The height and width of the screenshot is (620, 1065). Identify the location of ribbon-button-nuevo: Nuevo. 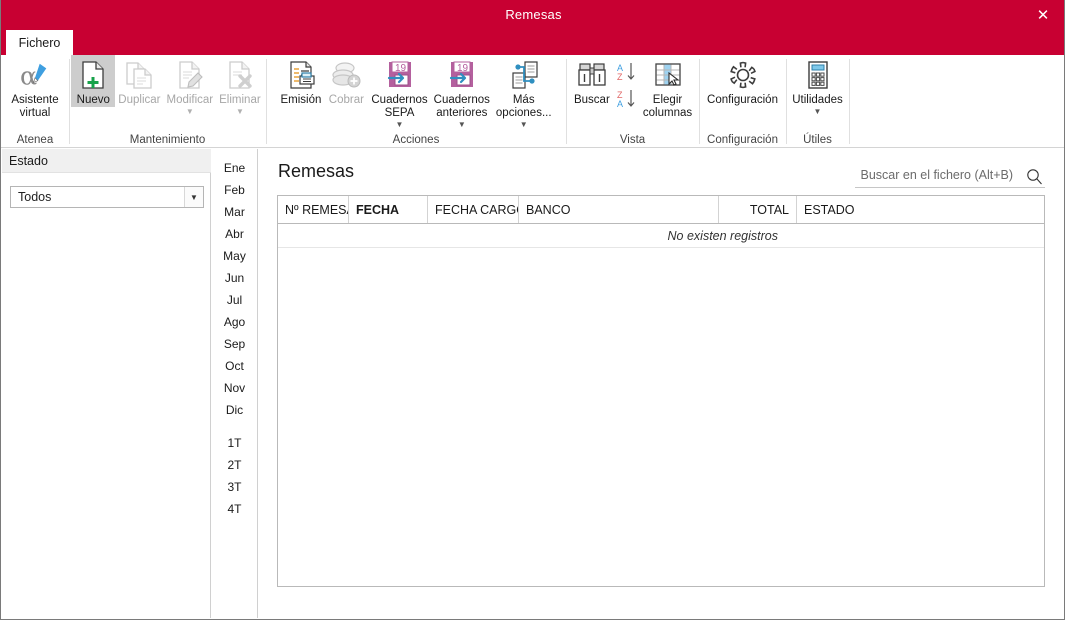
(93, 81).